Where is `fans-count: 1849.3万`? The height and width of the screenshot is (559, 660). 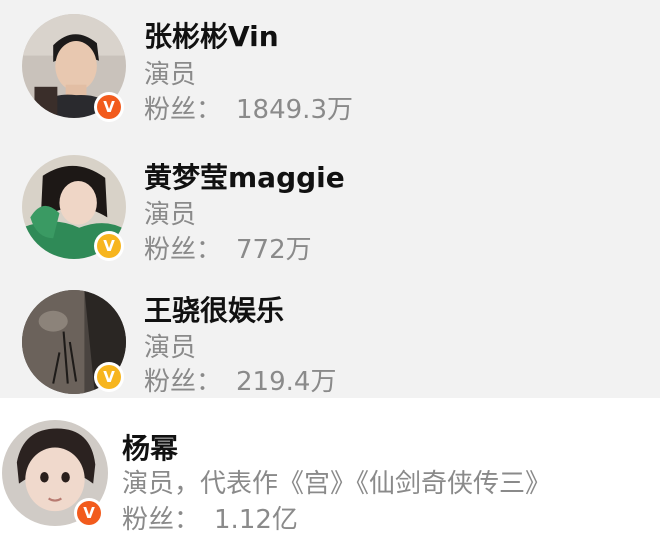 fans-count: 1849.3万 is located at coordinates (294, 110).